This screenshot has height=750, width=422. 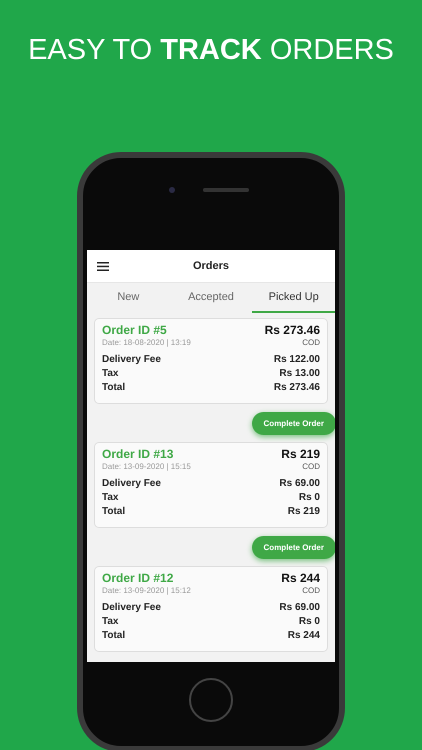 What do you see at coordinates (211, 298) in the screenshot?
I see `tab: Accepted` at bounding box center [211, 298].